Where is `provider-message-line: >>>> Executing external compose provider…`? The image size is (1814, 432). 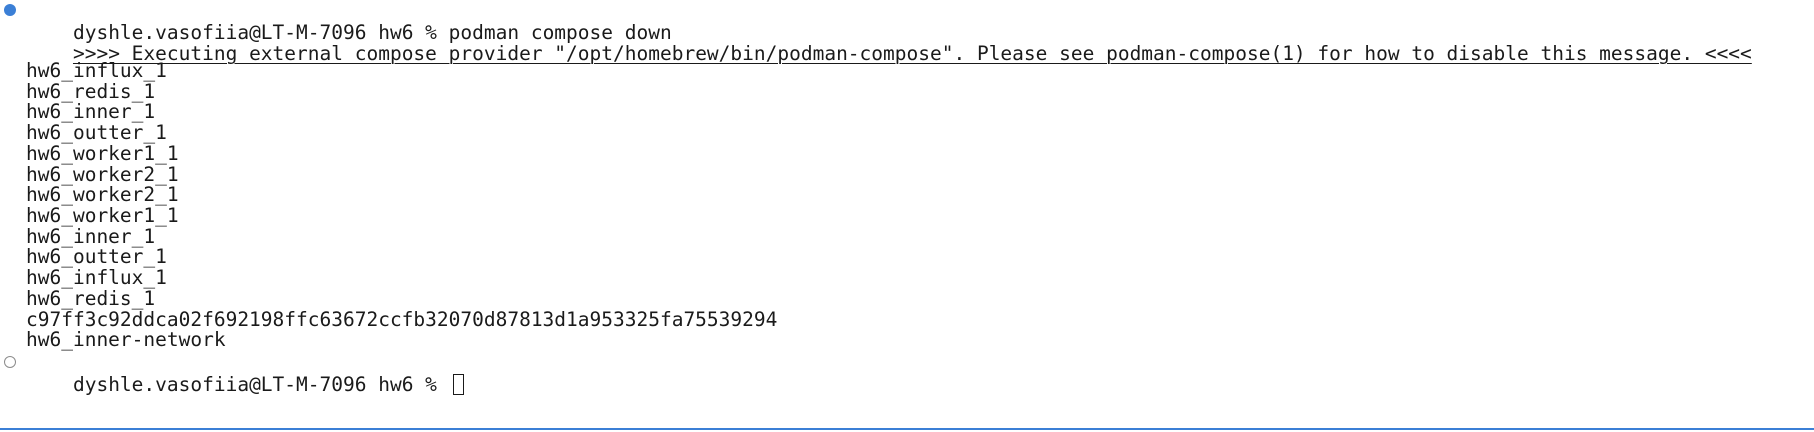
provider-message-line: >>>> Executing external compose provider… is located at coordinates (889, 41).